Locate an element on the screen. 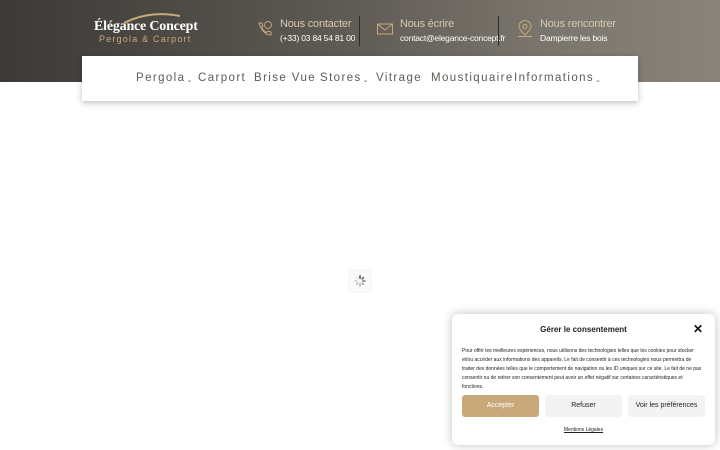  location-pin-icon is located at coordinates (525, 28).